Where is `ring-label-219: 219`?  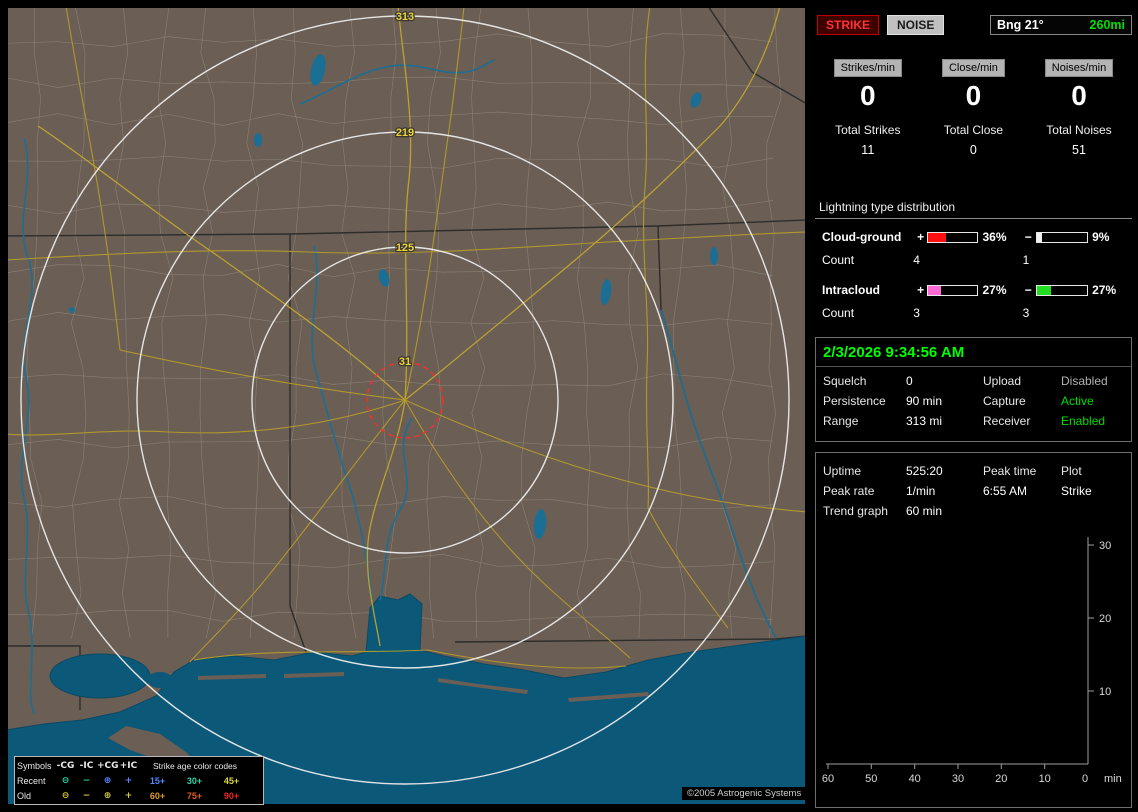 ring-label-219: 219 is located at coordinates (405, 133).